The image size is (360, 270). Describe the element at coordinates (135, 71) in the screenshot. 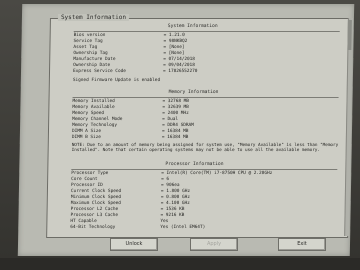

I see `express-service-code-row: Express Service Code = 17826552270` at that location.